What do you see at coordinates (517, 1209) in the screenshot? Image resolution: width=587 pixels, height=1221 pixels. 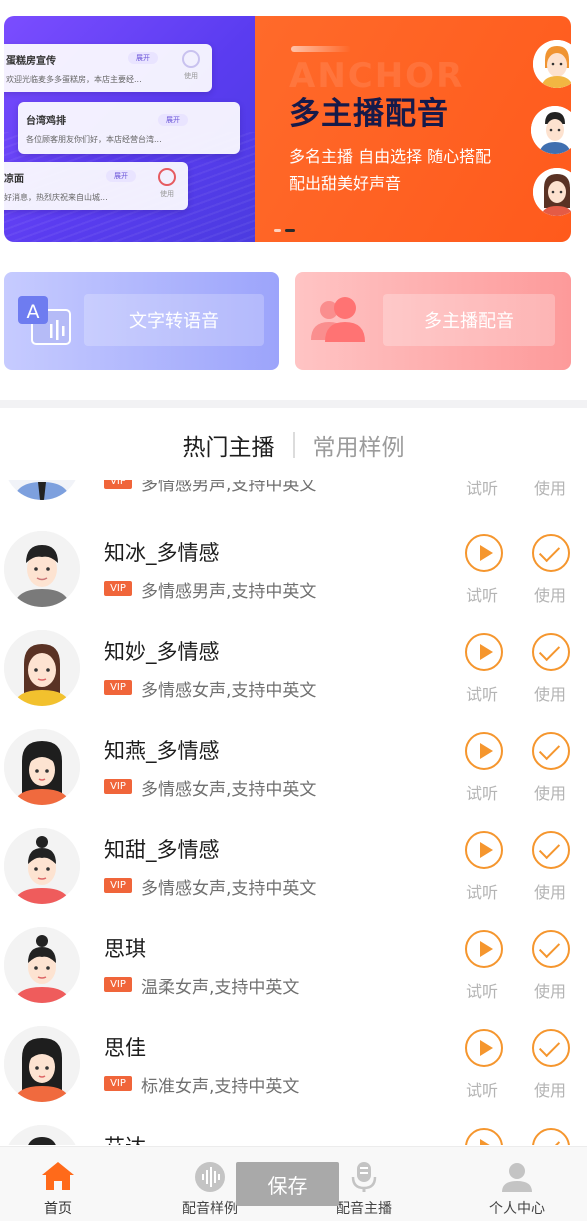 I see `nav-profile-label: 个人中心` at bounding box center [517, 1209].